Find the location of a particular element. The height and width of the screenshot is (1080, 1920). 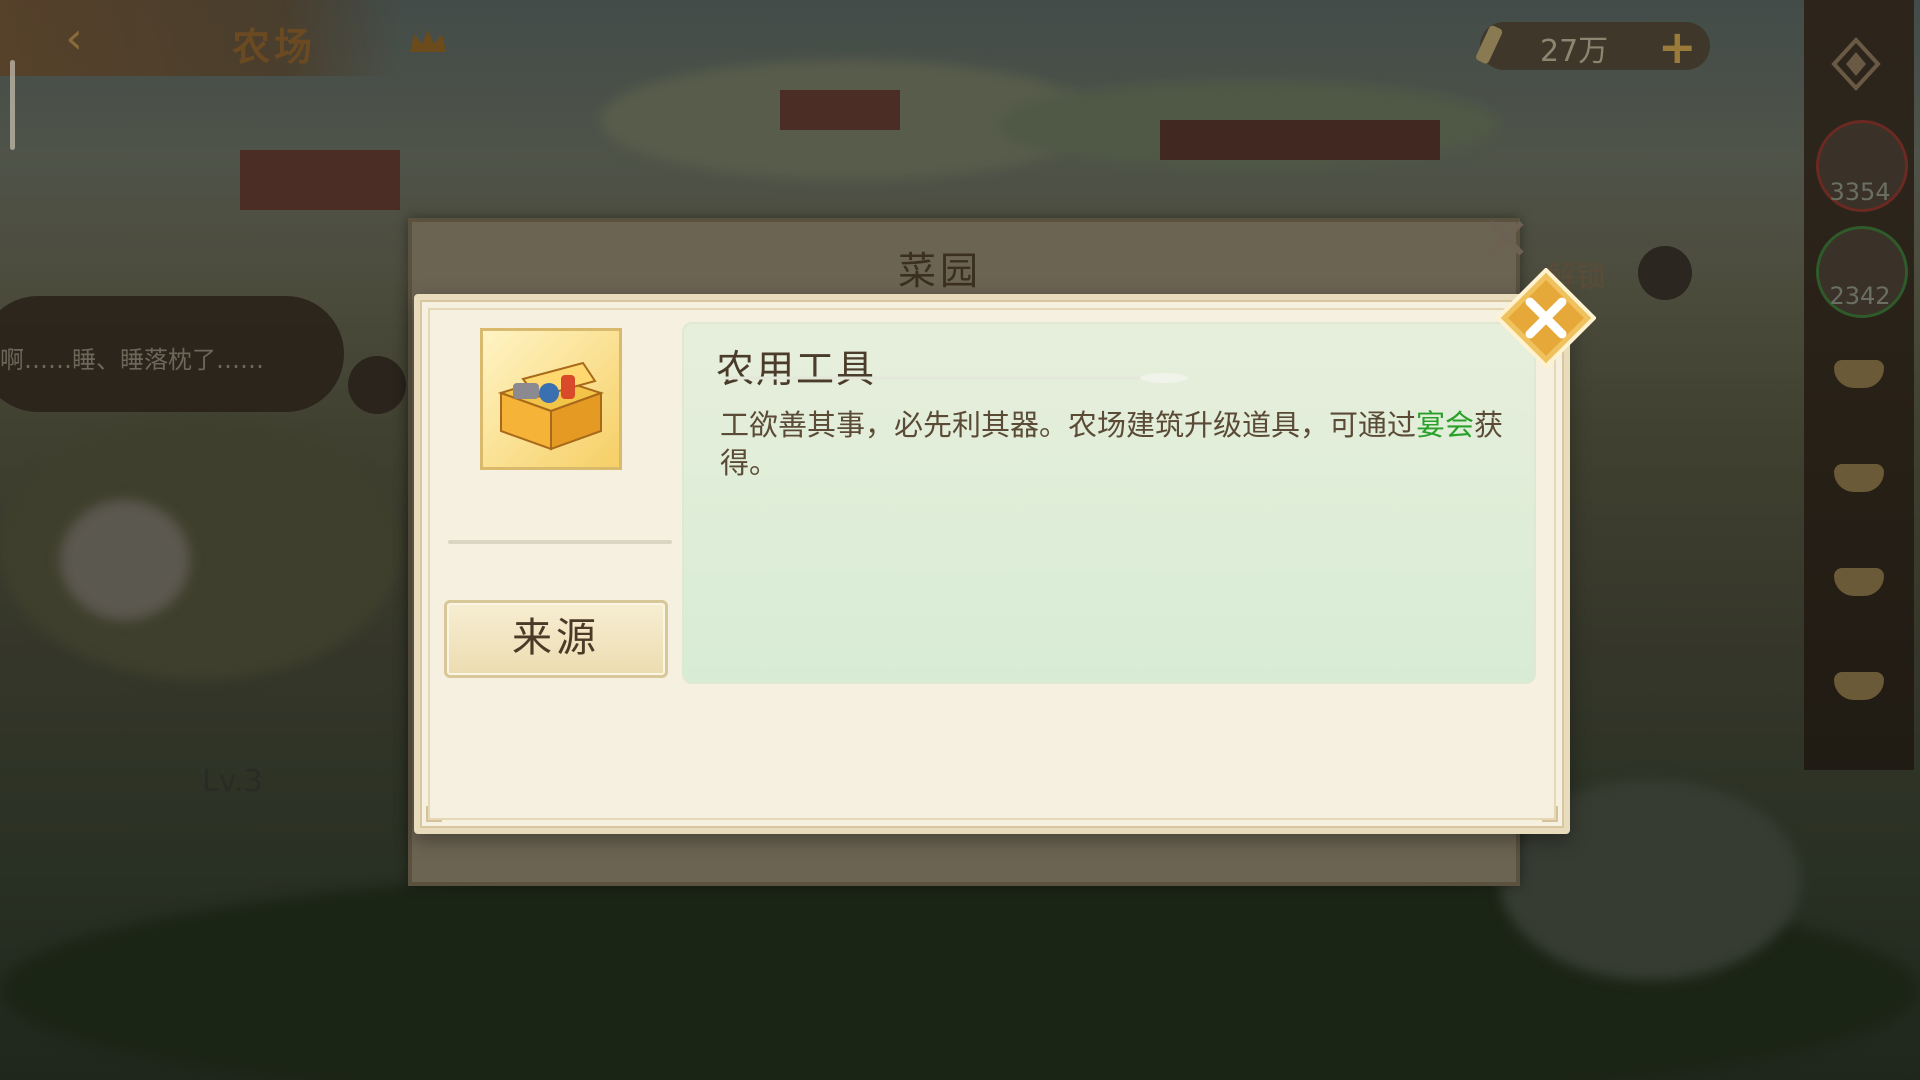

building-level: Lv.3 is located at coordinates (232, 781).